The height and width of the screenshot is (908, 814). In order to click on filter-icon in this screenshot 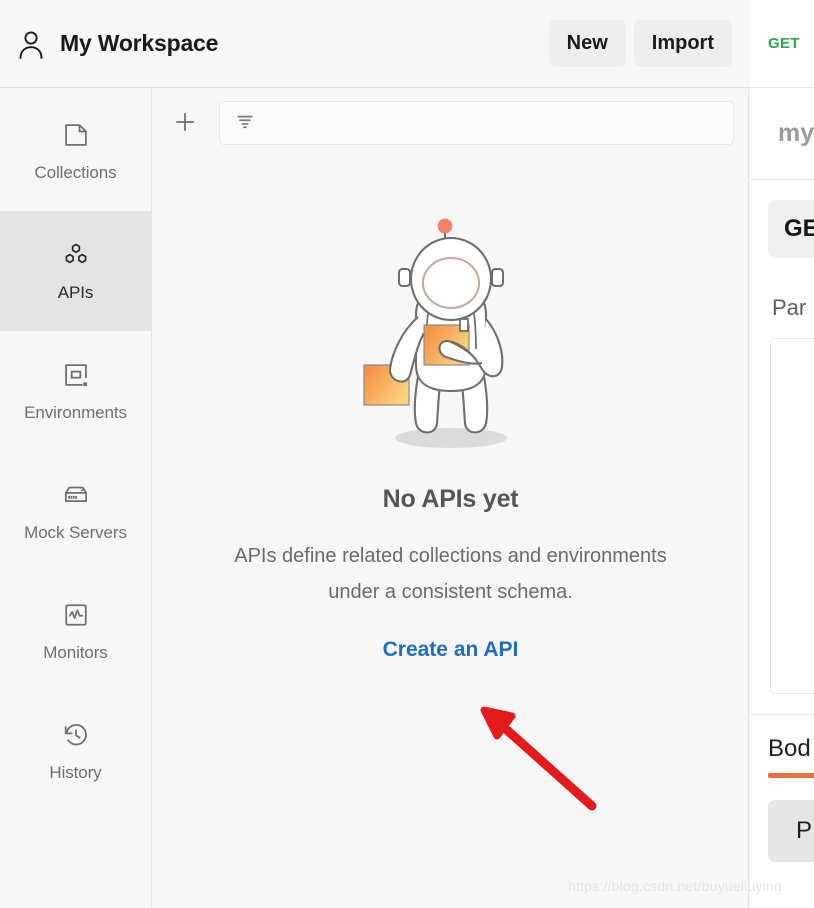, I will do `click(245, 123)`.